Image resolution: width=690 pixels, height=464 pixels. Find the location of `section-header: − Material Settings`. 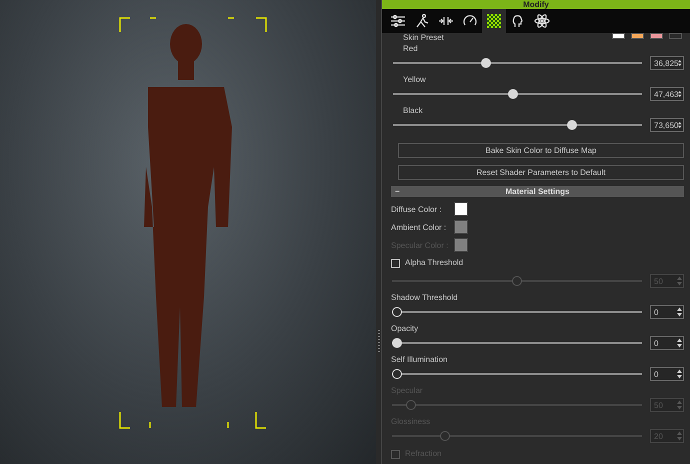

section-header: − Material Settings is located at coordinates (537, 191).